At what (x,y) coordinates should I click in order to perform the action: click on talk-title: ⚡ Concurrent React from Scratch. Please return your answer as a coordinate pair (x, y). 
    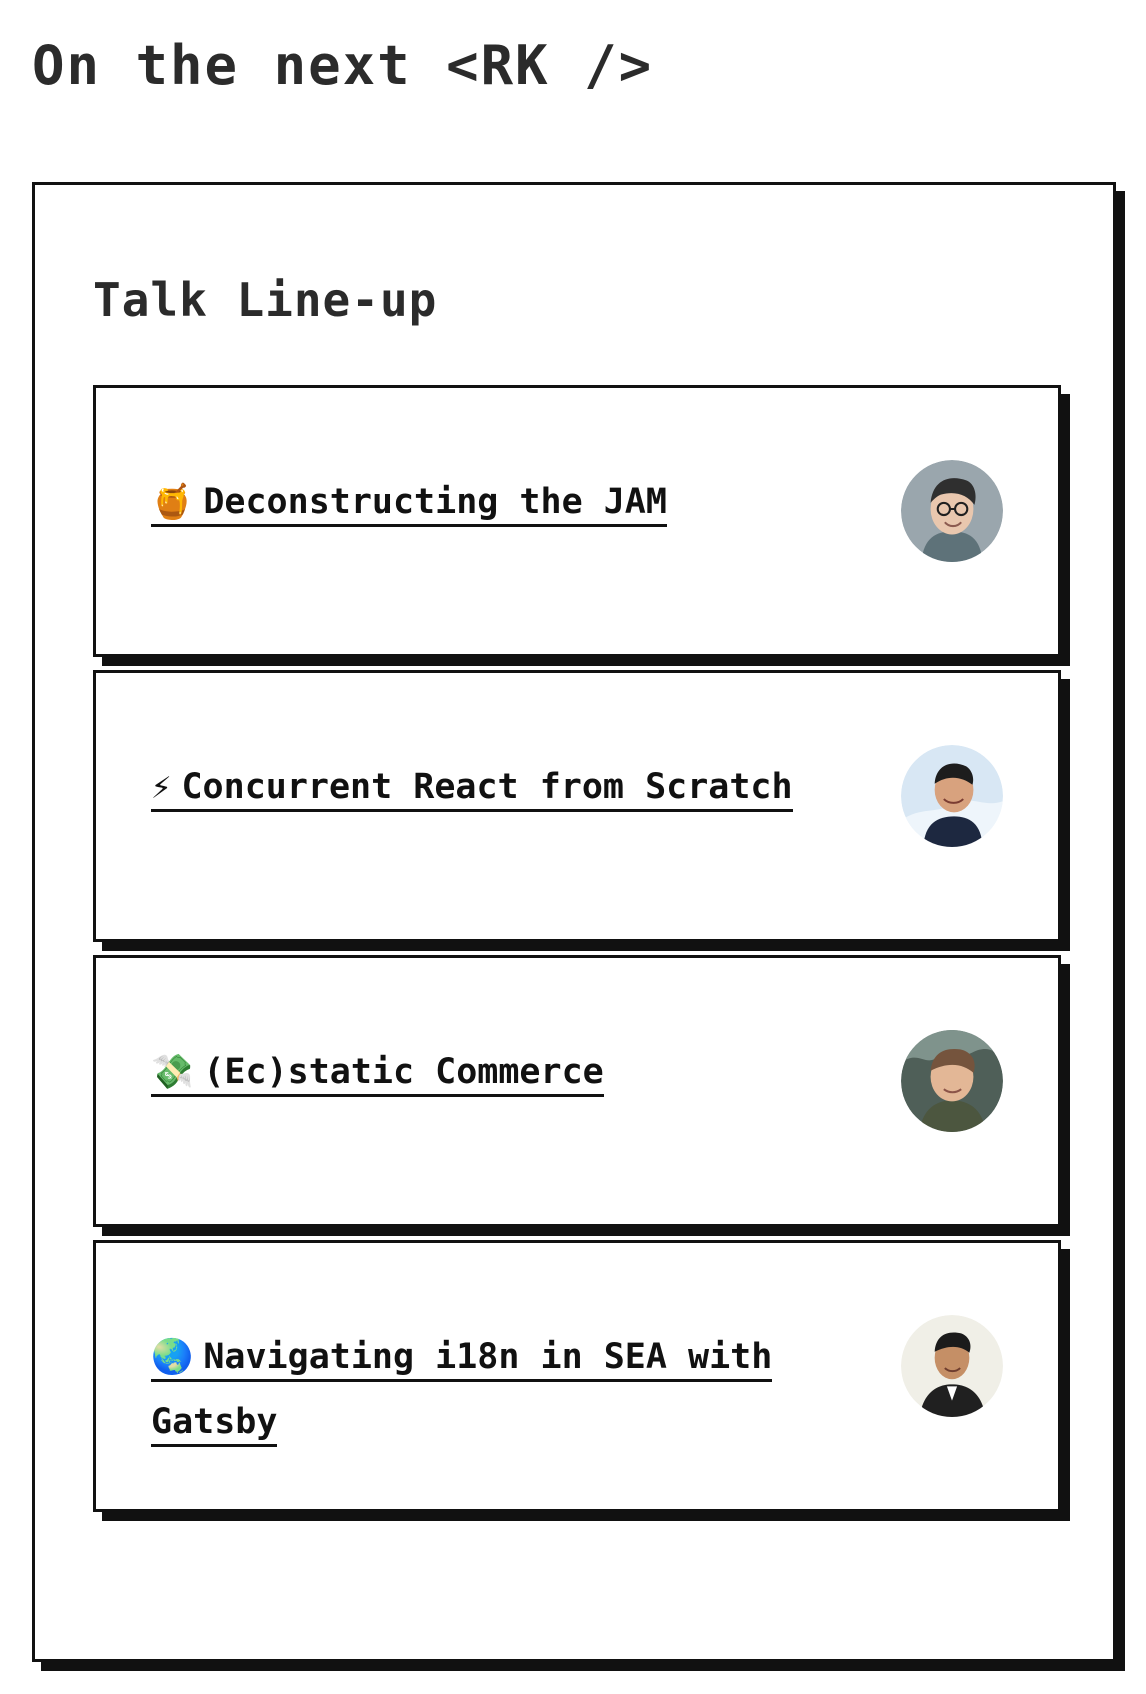
    Looking at the image, I should click on (501, 787).